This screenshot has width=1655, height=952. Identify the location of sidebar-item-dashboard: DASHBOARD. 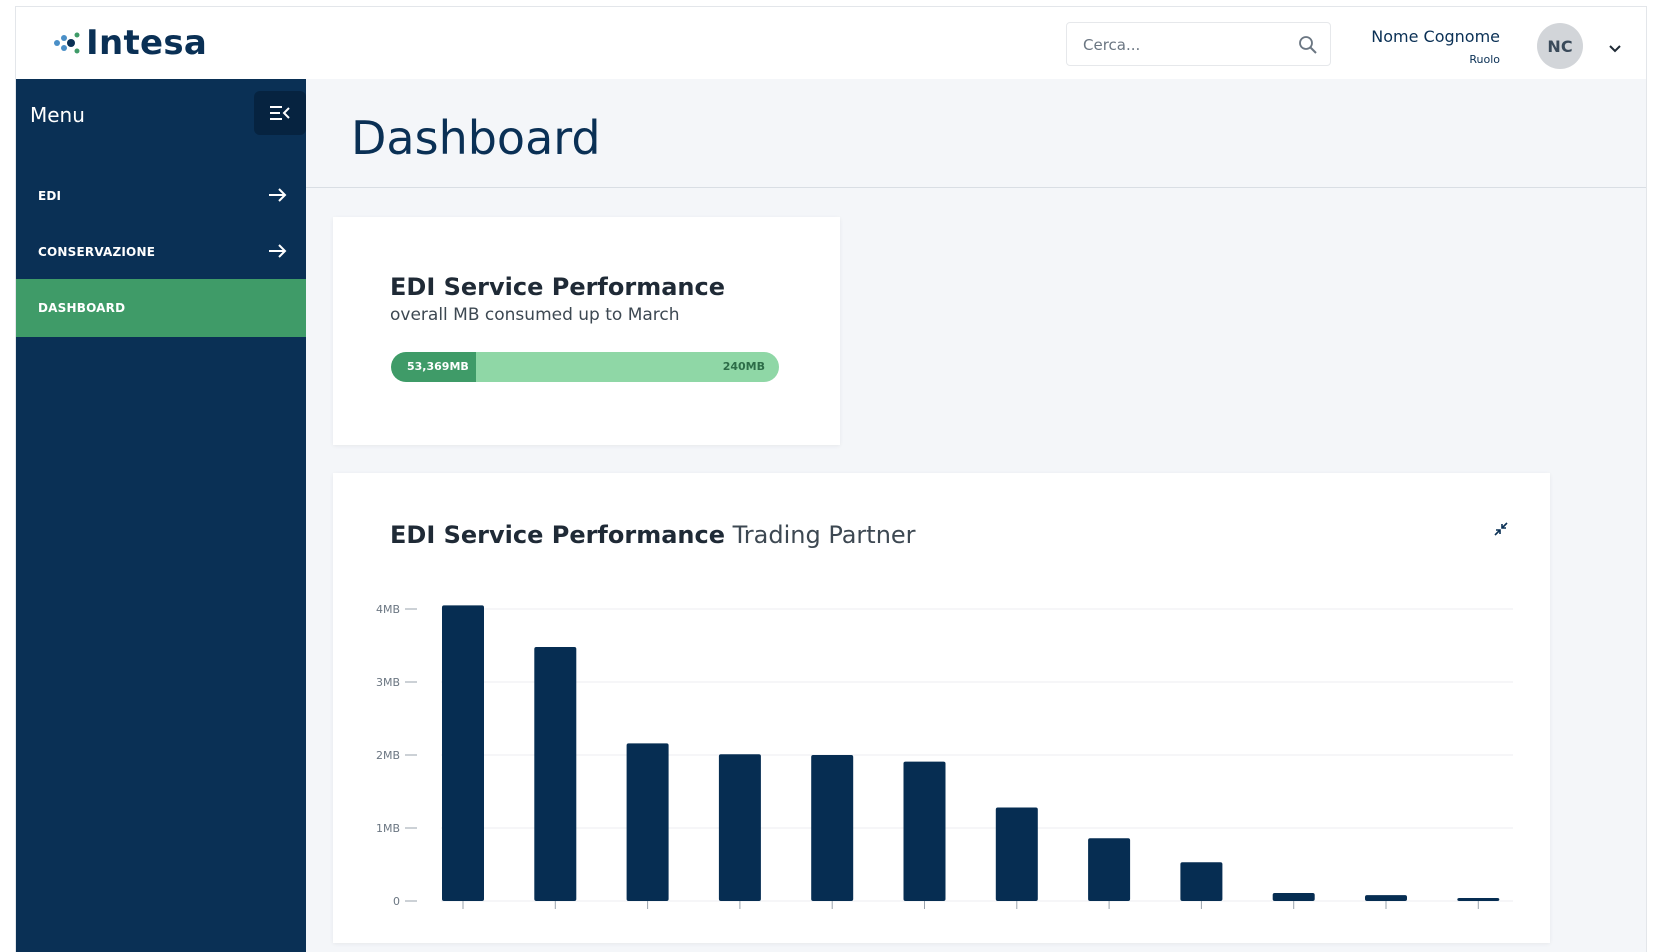
(161, 308).